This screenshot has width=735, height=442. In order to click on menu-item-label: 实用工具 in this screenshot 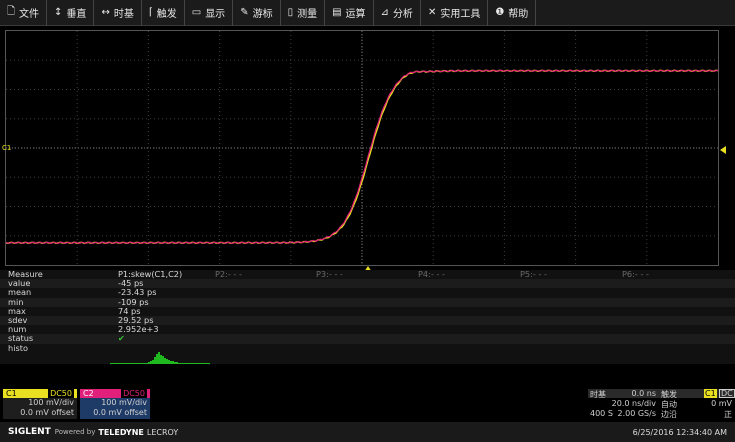, I will do `click(460, 14)`.